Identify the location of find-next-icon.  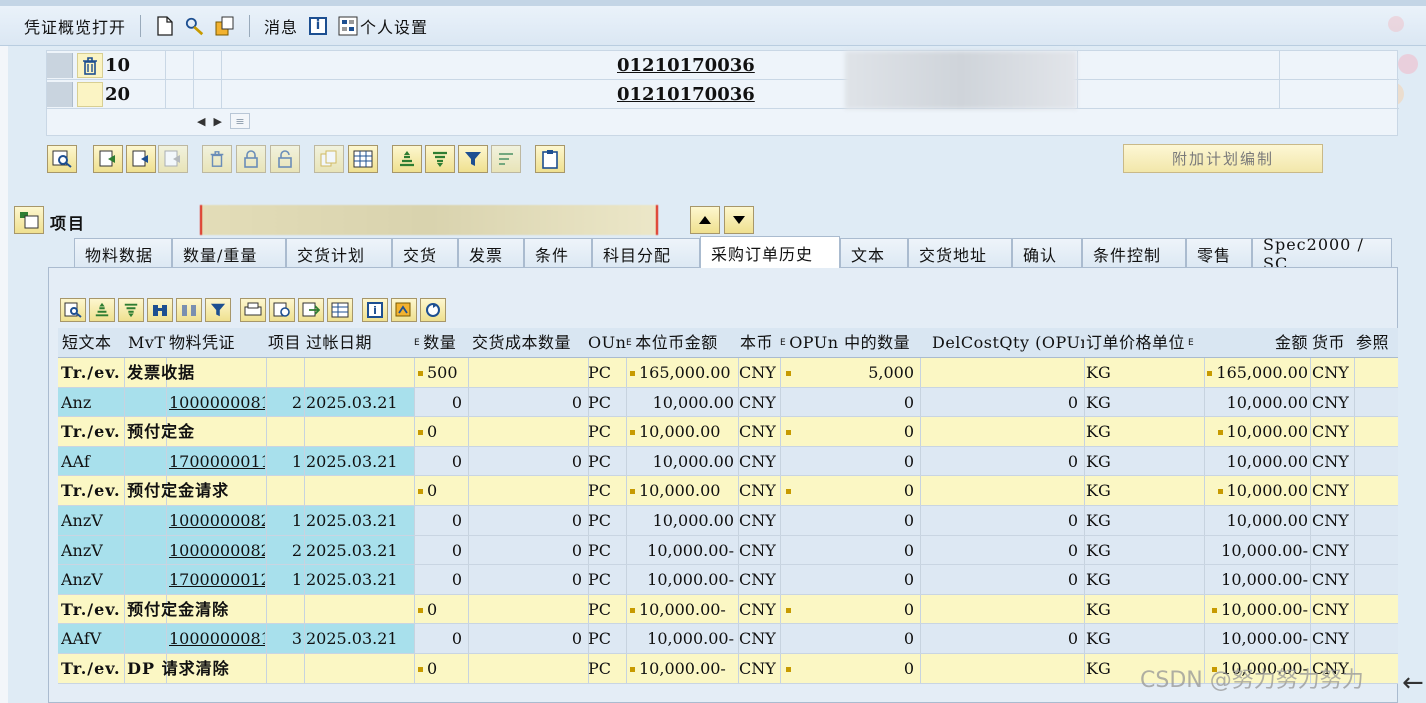
(189, 310).